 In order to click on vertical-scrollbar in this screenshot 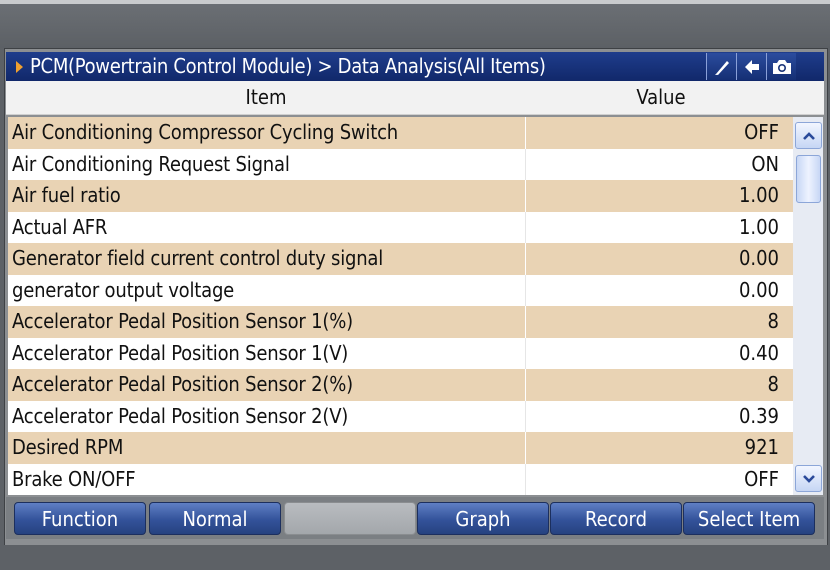, I will do `click(808, 306)`.